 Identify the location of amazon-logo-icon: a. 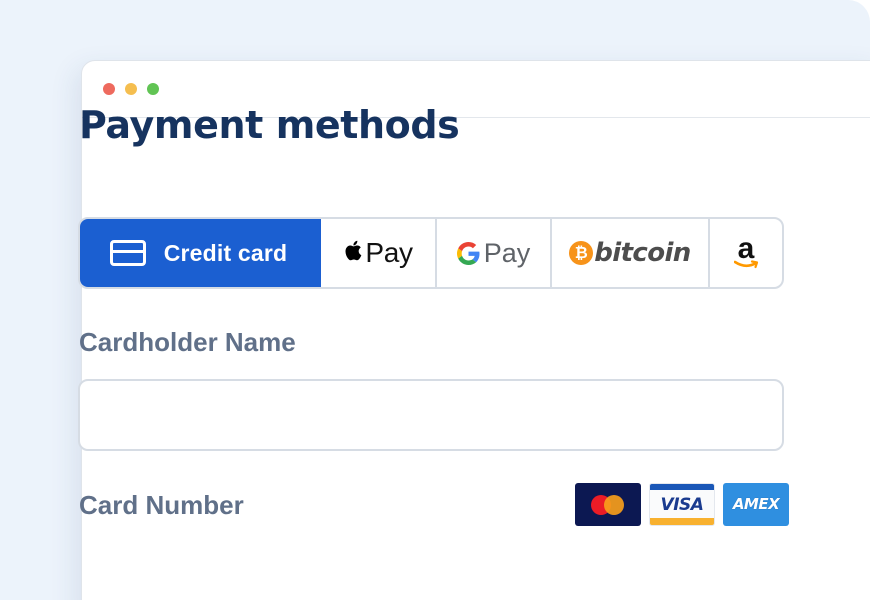
(745, 251).